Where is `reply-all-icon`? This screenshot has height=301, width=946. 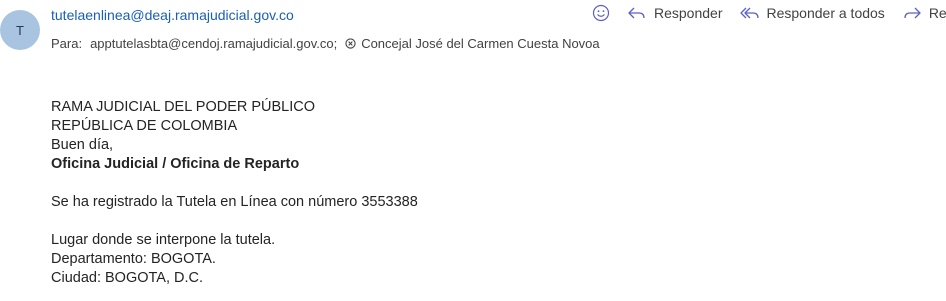
reply-all-icon is located at coordinates (749, 13).